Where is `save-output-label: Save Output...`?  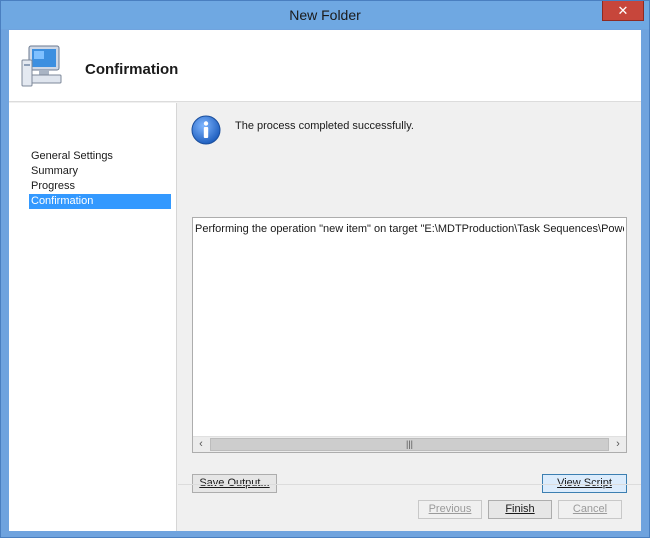
save-output-label: Save Output... is located at coordinates (234, 483).